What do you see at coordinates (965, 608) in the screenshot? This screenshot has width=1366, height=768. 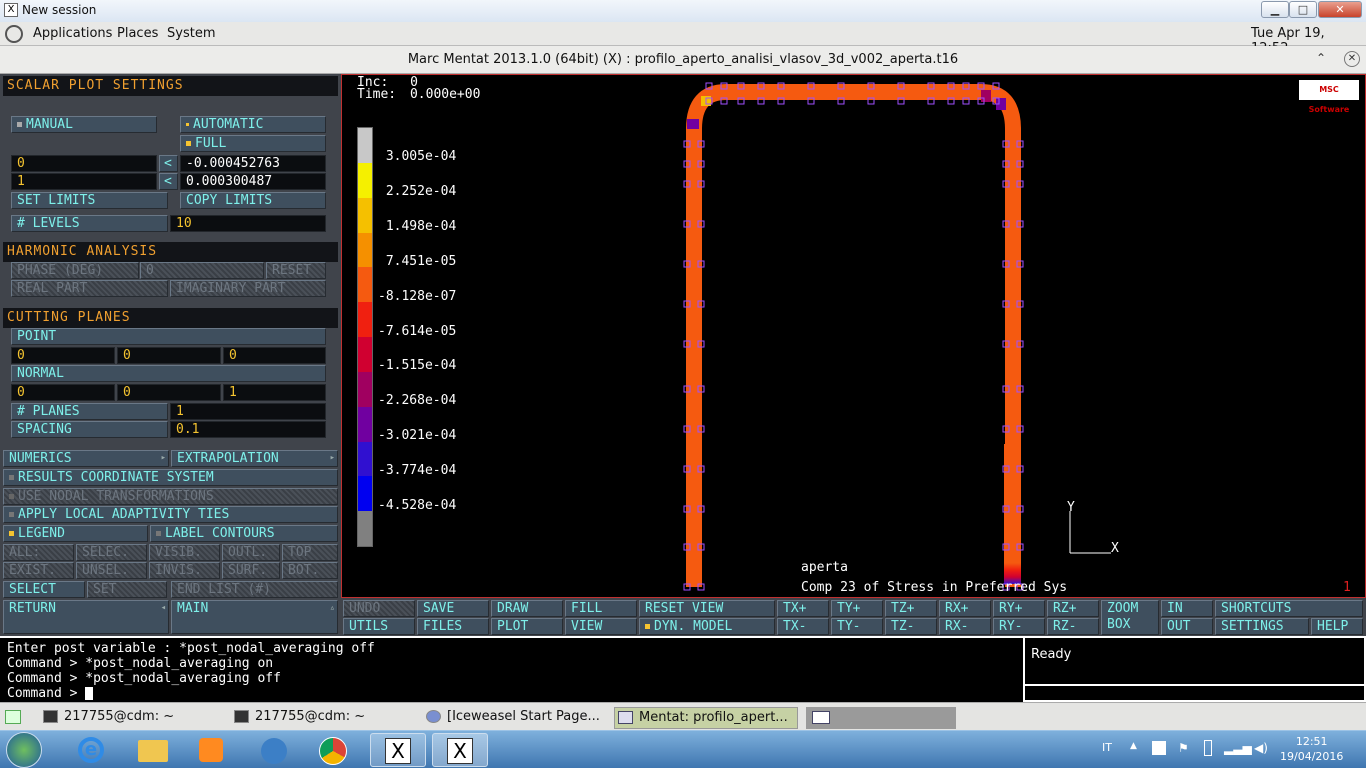 I see `rx-plus-button: RX+` at bounding box center [965, 608].